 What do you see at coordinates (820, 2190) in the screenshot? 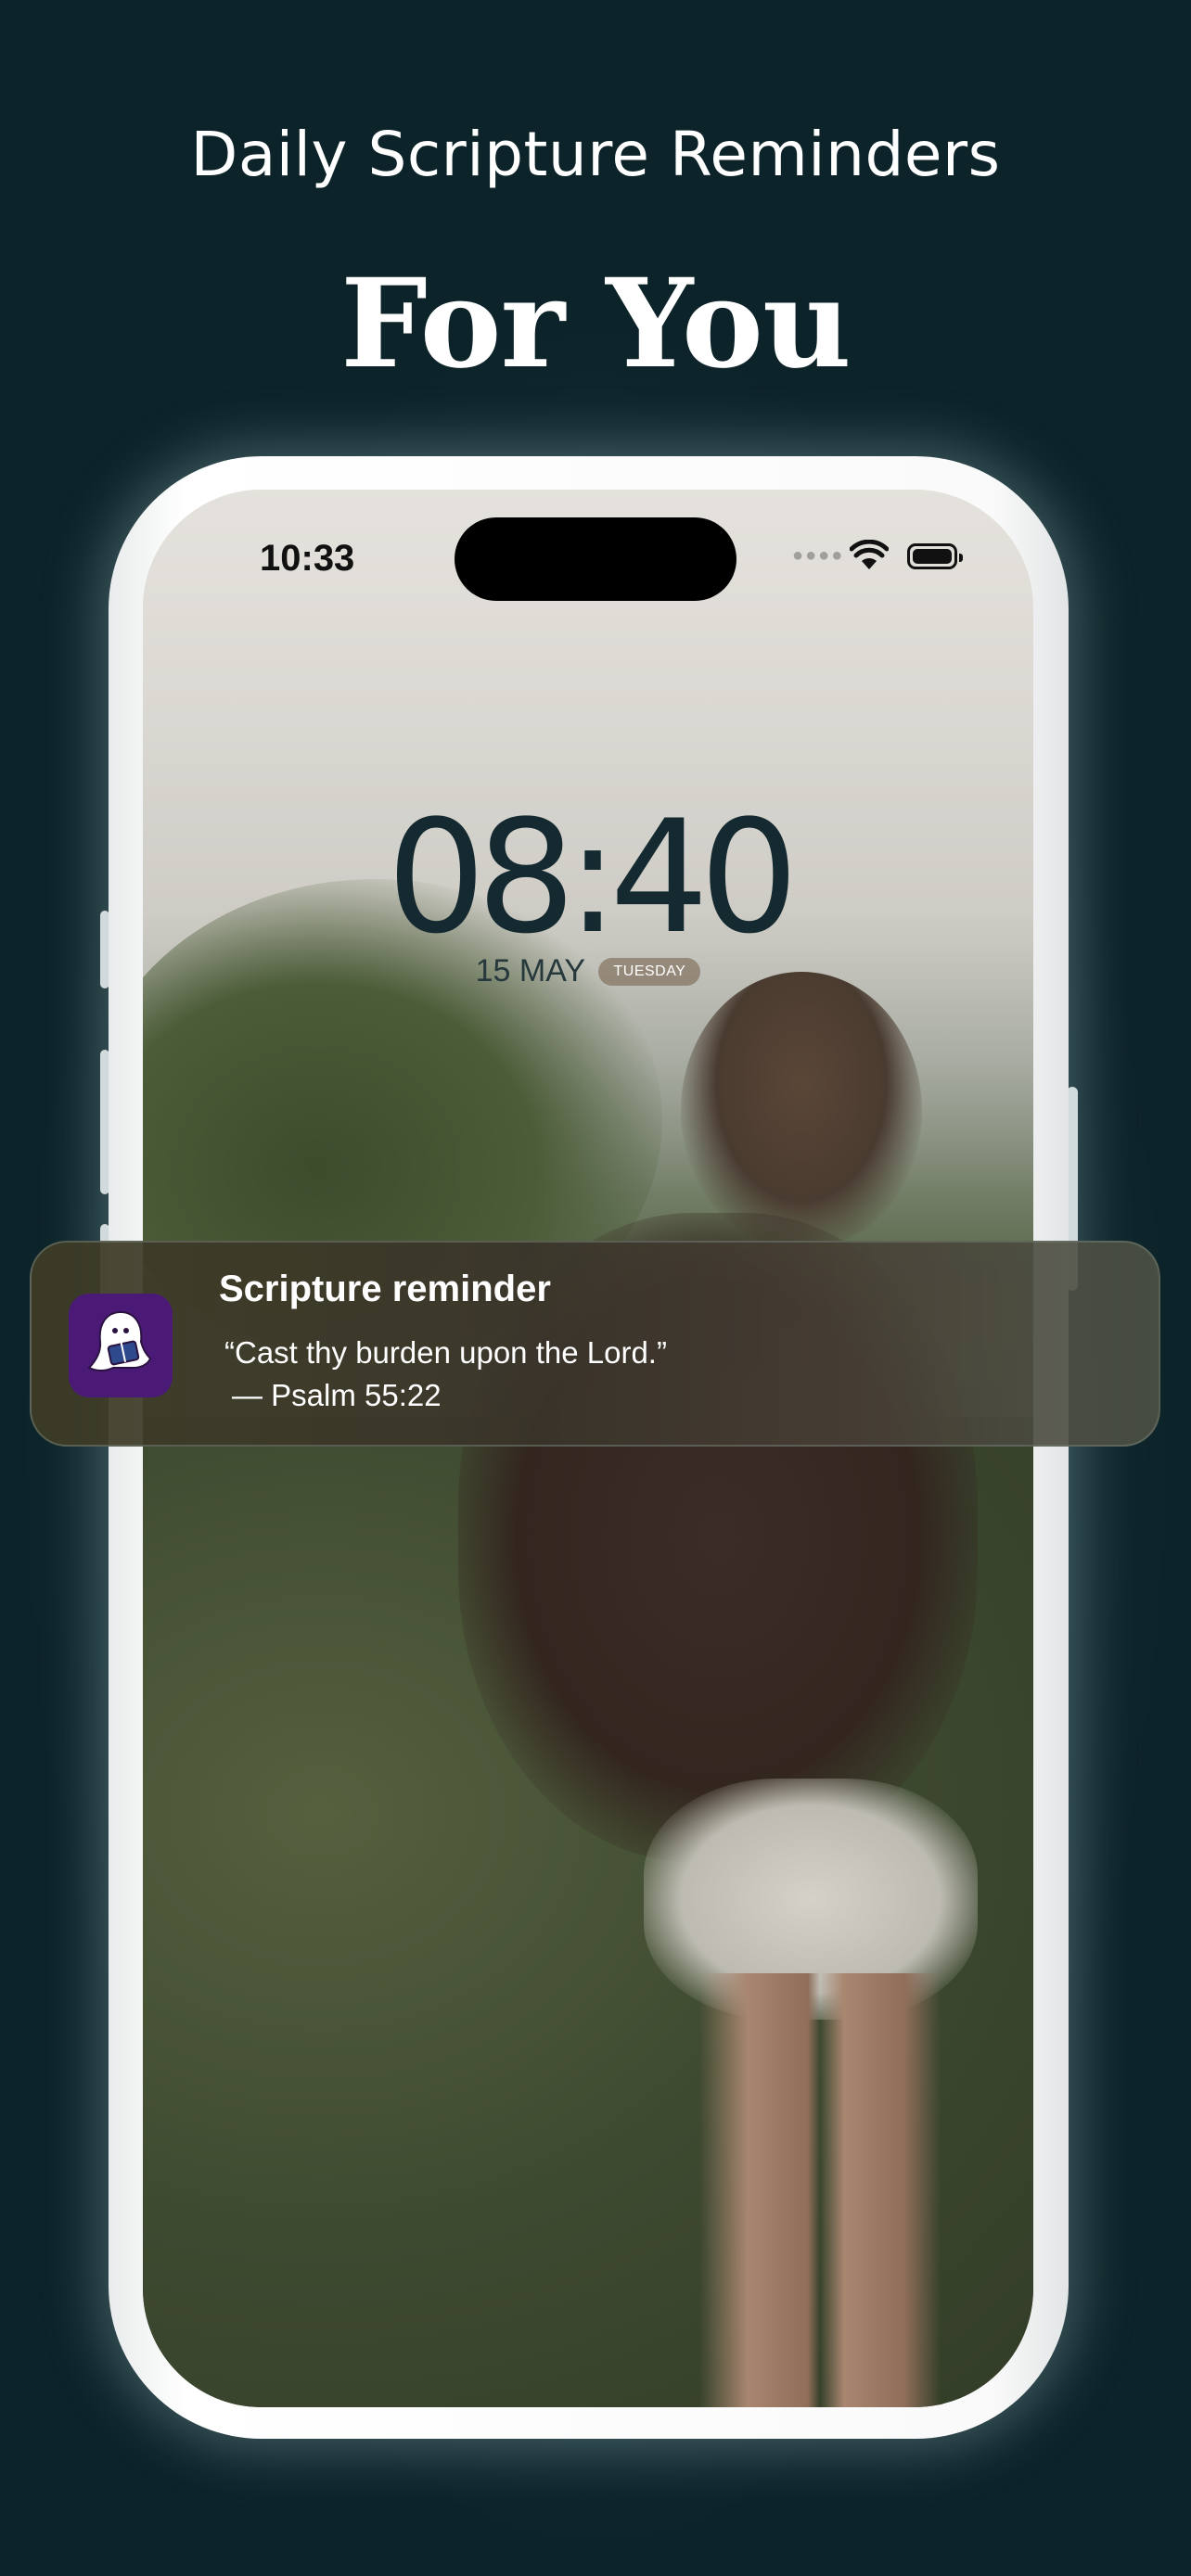
I see `wallpaper-person-legs` at bounding box center [820, 2190].